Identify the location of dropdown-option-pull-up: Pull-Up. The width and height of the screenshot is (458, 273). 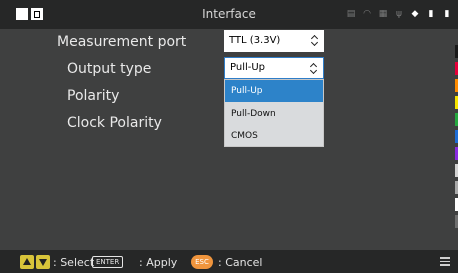
(274, 91).